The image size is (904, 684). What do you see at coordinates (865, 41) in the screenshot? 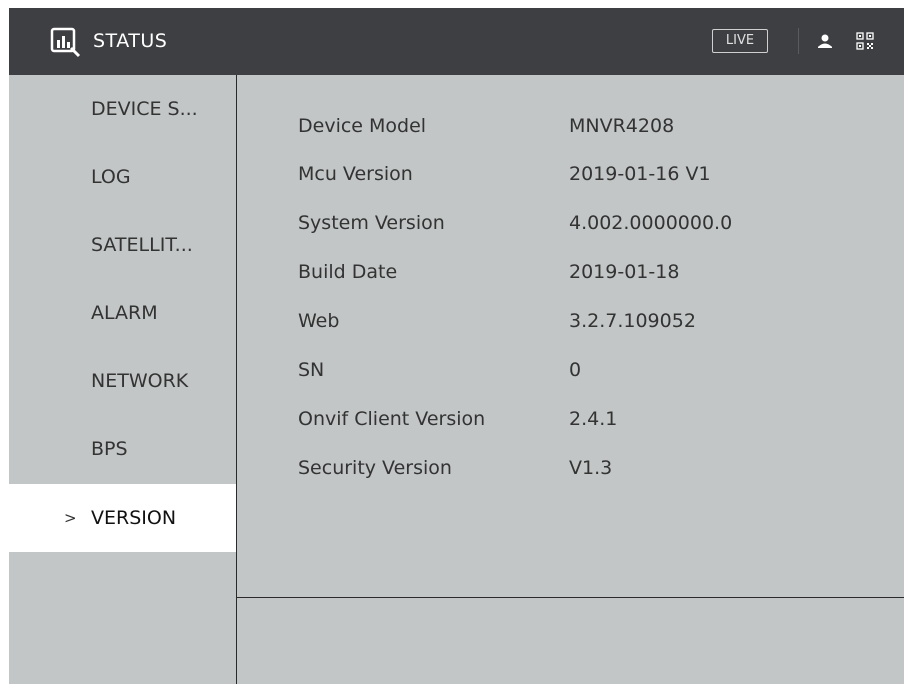
I see `qr-code-icon` at bounding box center [865, 41].